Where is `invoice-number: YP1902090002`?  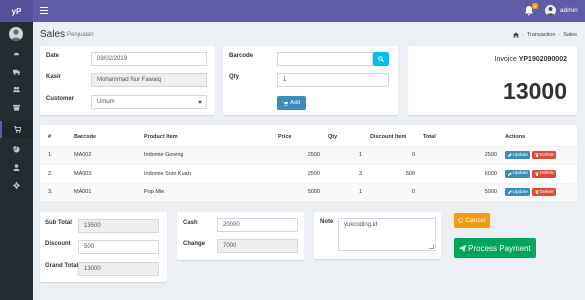
invoice-number: YP1902090002 is located at coordinates (542, 59).